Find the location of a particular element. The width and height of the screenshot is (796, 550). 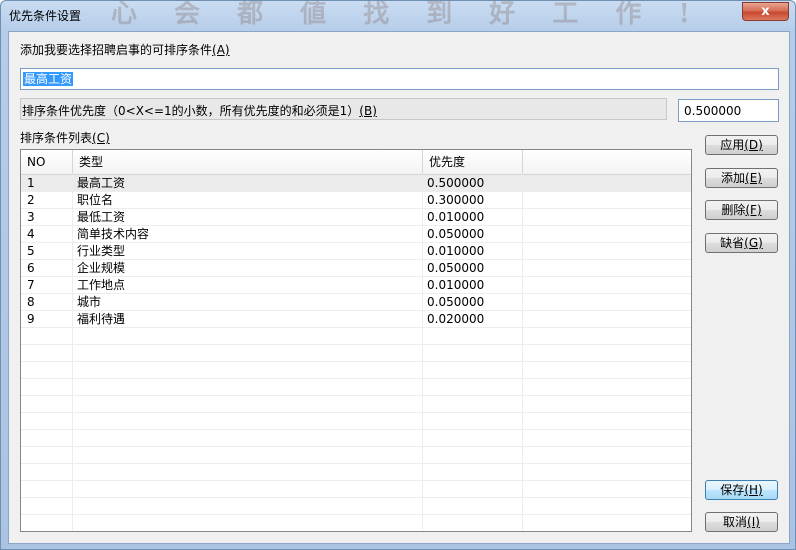

column-header-no: NO is located at coordinates (47, 162).